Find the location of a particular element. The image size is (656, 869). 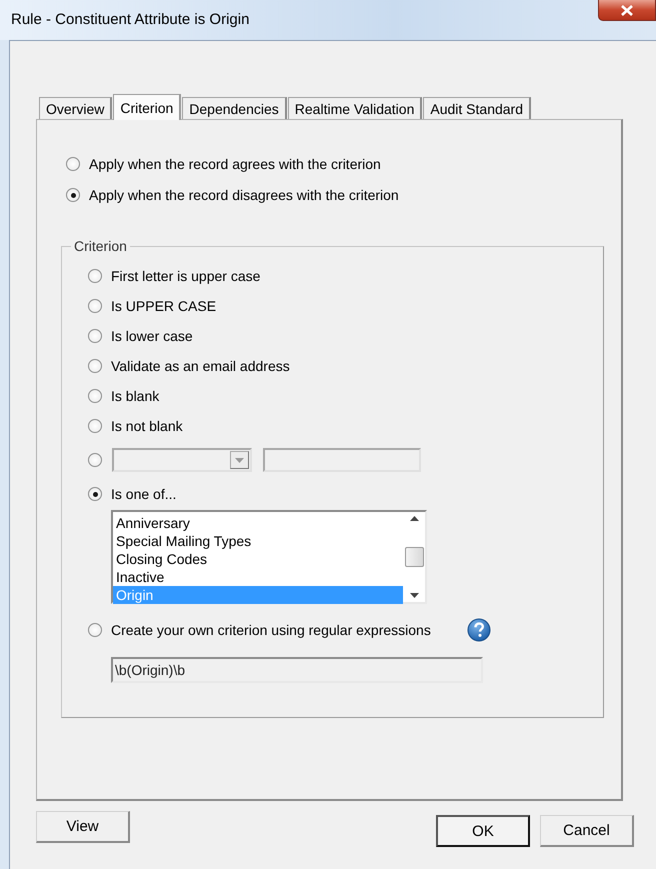

close-icon is located at coordinates (627, 10).